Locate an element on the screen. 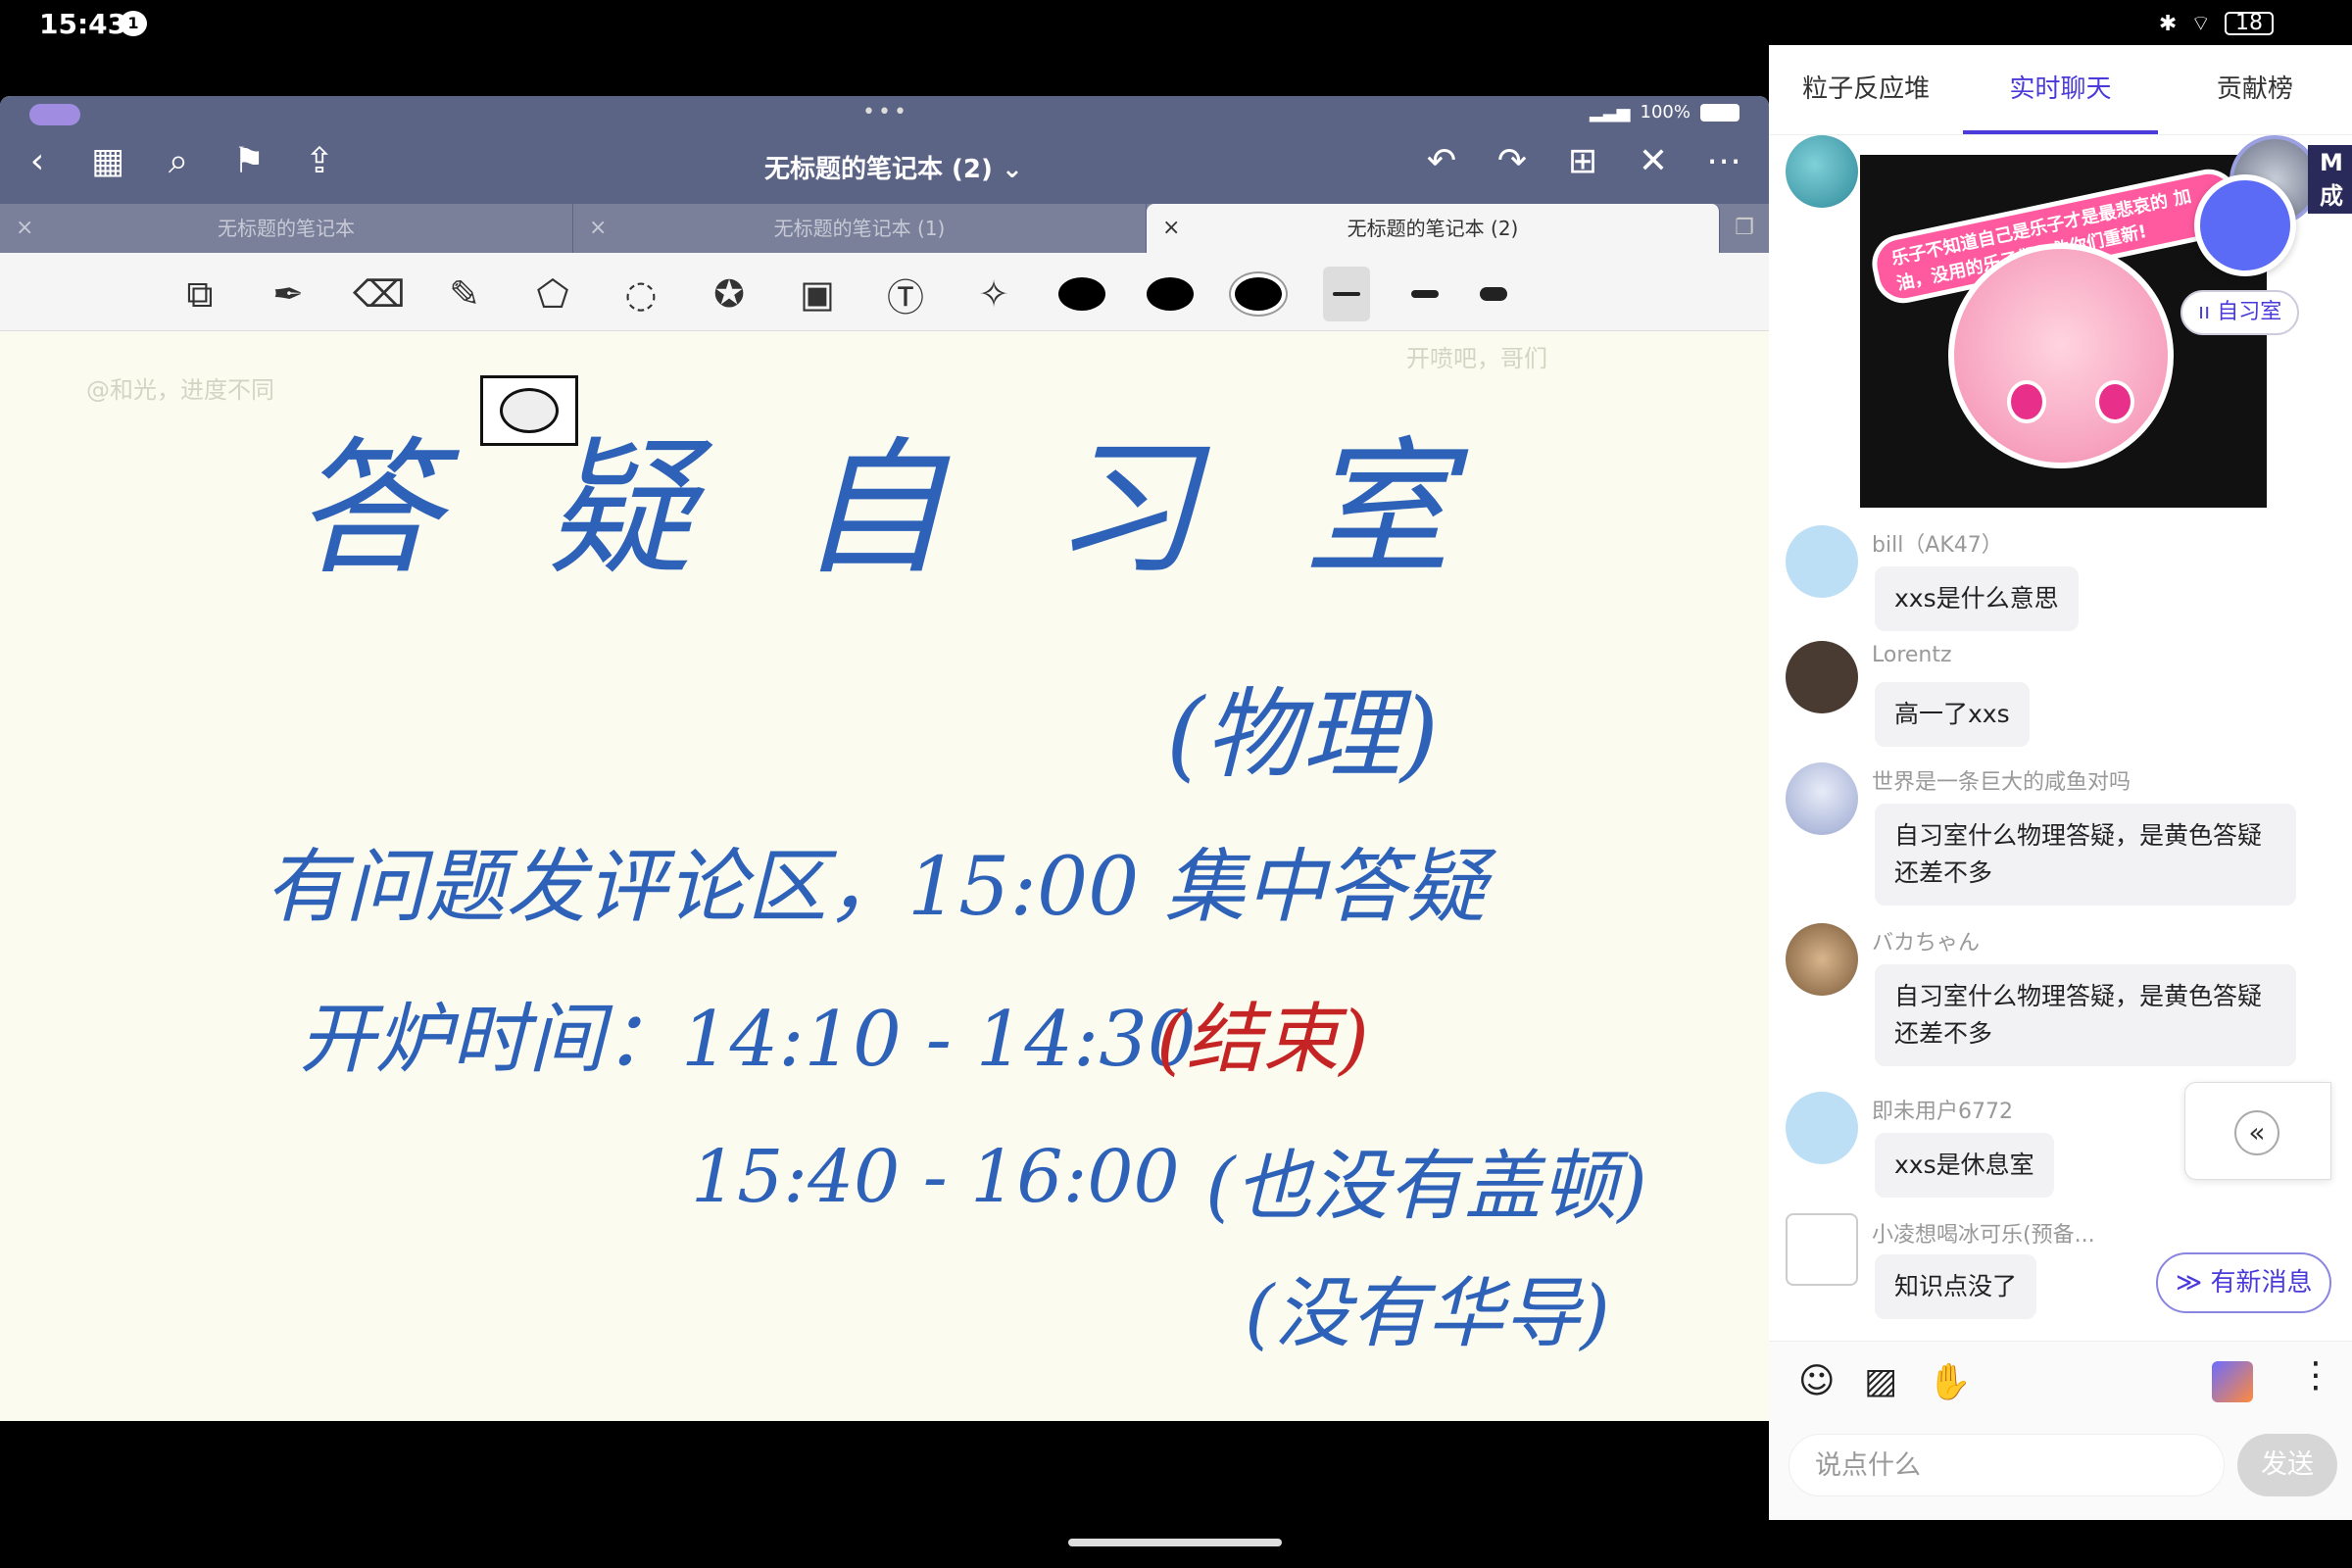 The width and height of the screenshot is (2352, 1568). study-room-badge is located at coordinates (2239, 225).